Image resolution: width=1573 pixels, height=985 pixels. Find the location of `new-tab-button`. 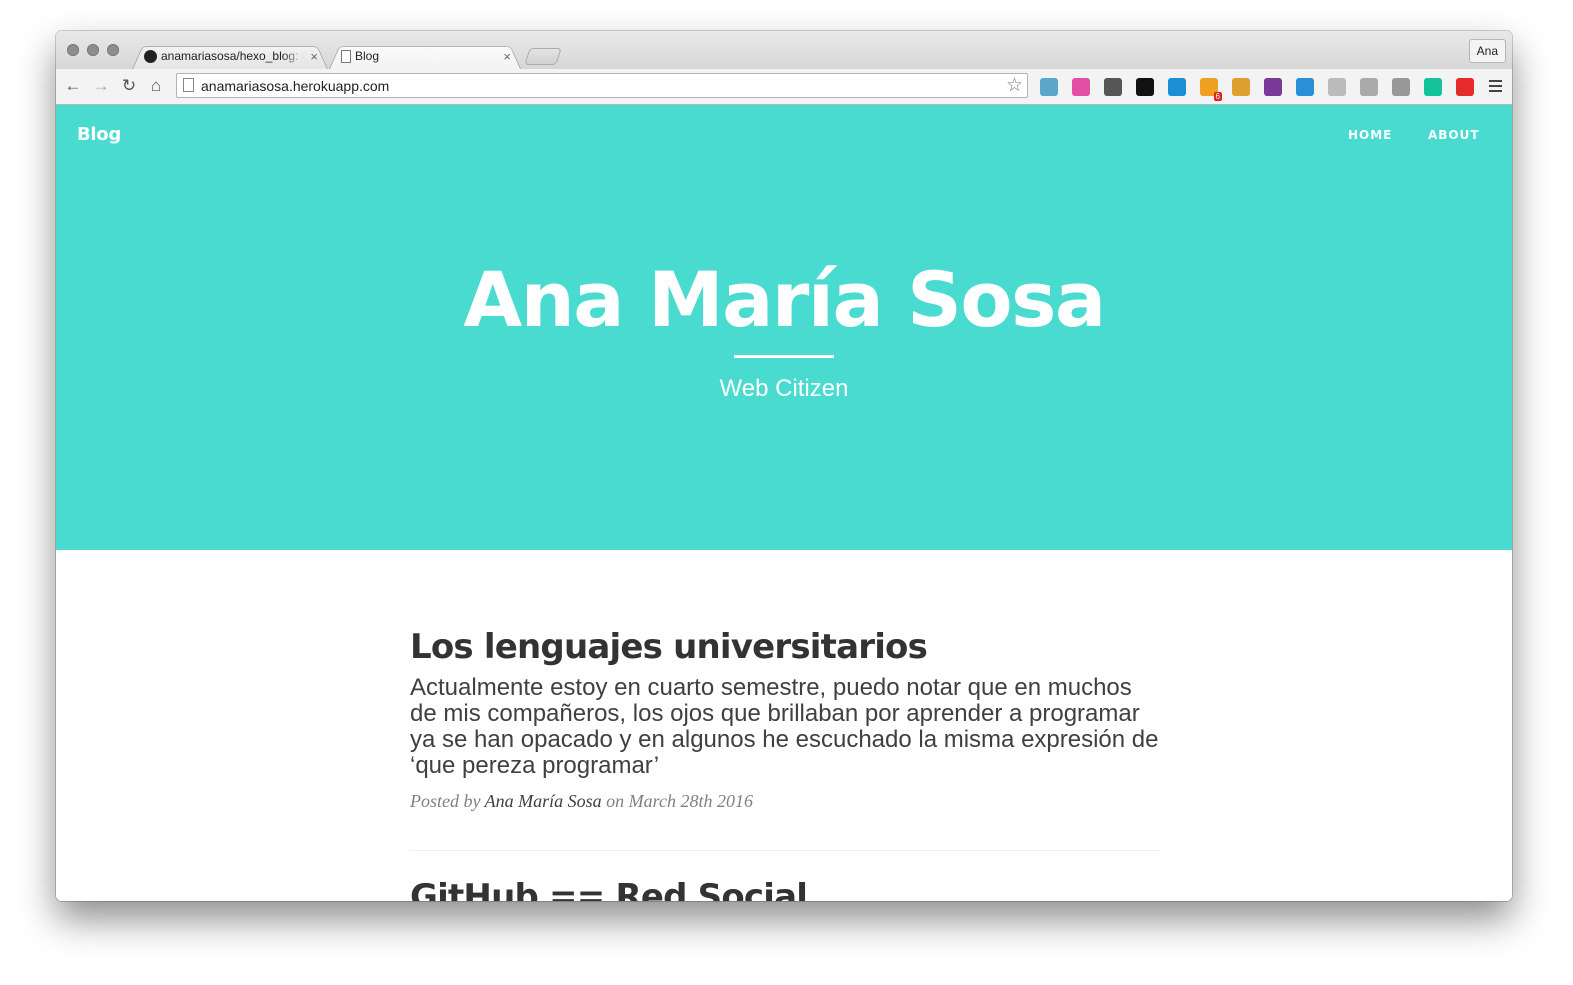

new-tab-button is located at coordinates (543, 56).